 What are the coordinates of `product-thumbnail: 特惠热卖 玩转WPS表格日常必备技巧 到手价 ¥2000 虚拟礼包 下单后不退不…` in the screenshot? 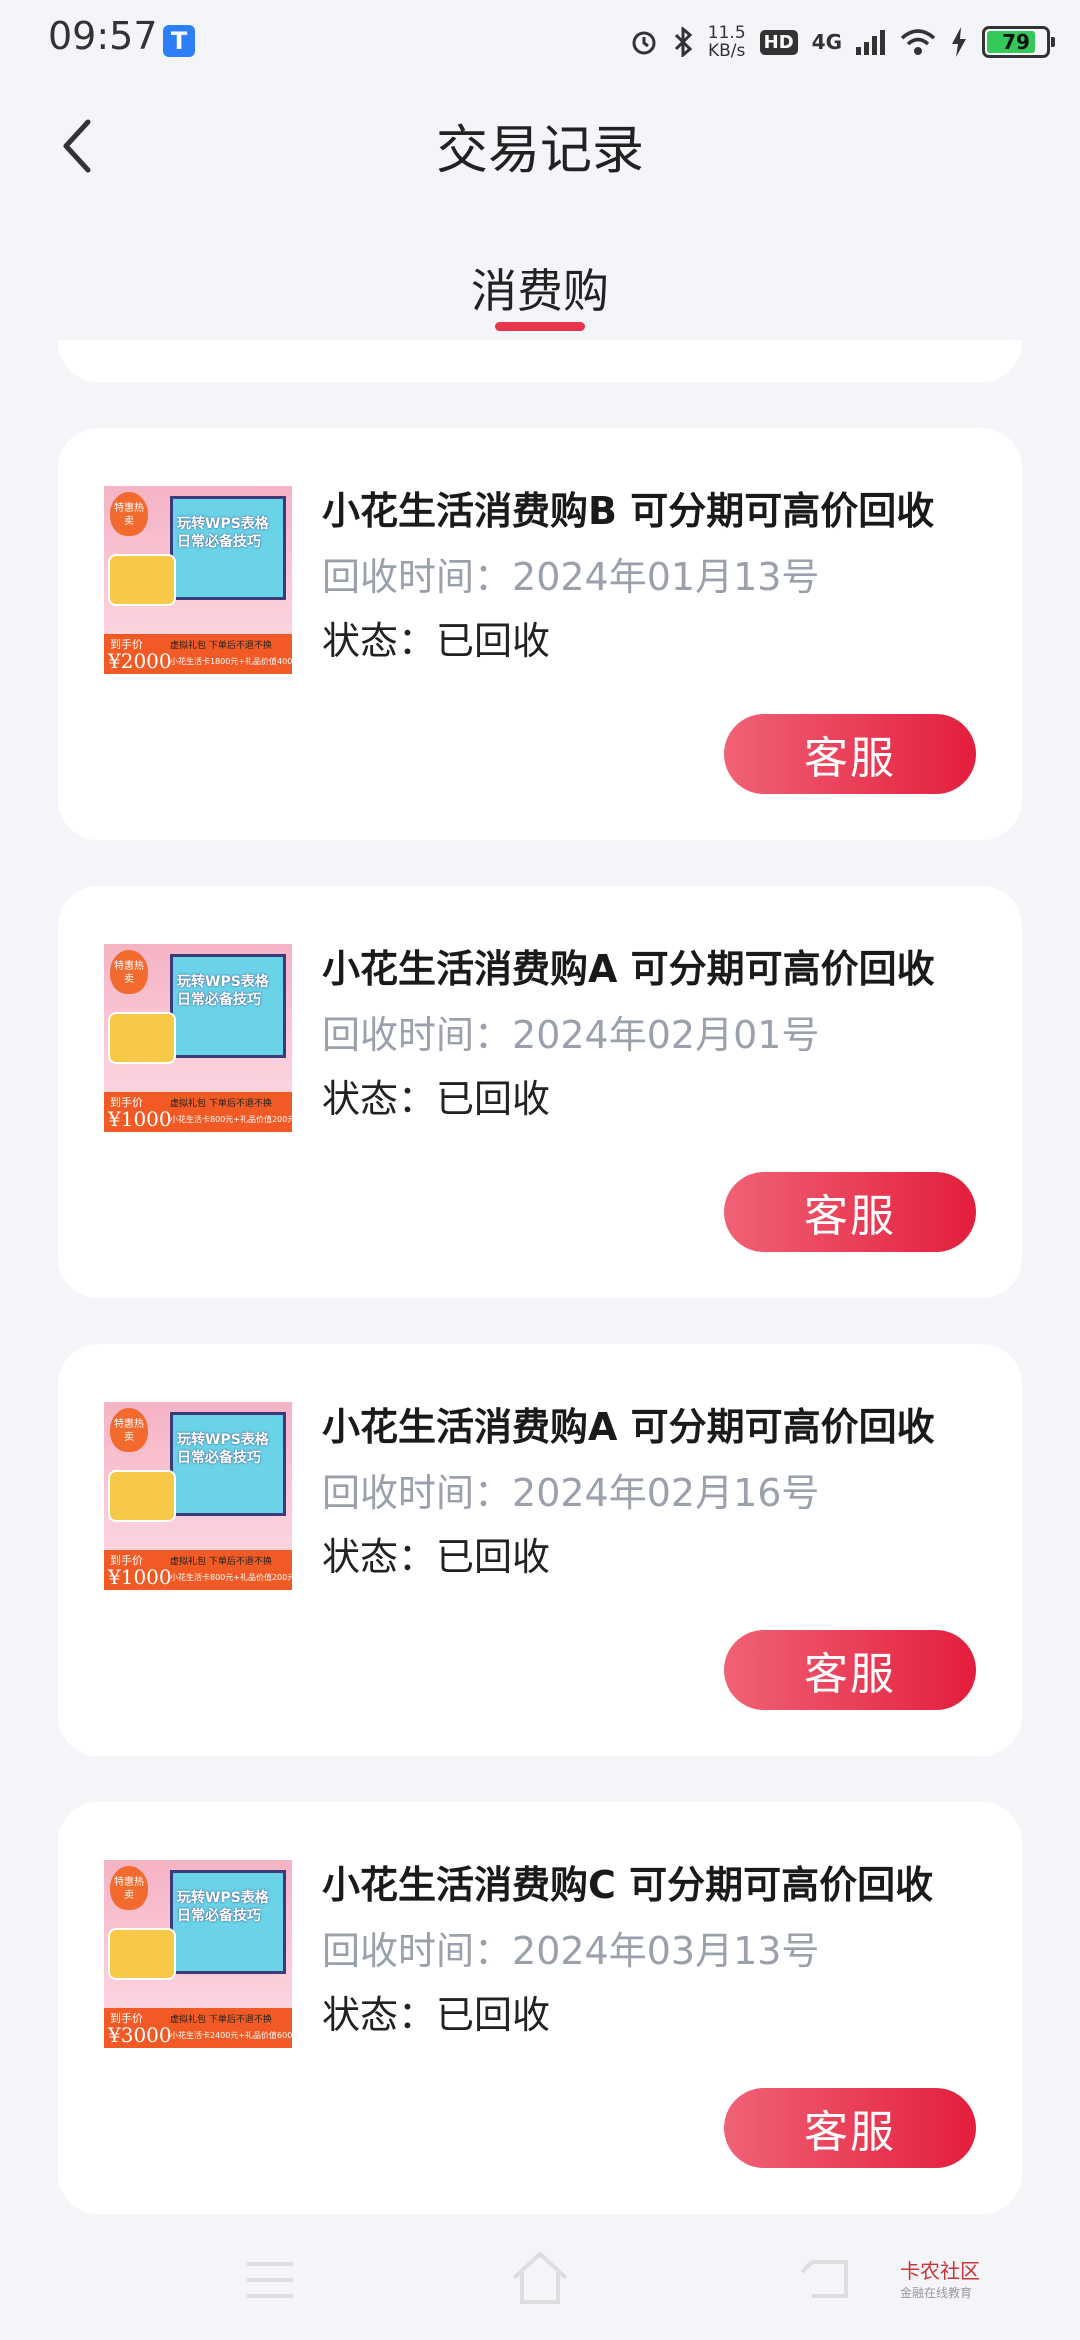 It's located at (198, 580).